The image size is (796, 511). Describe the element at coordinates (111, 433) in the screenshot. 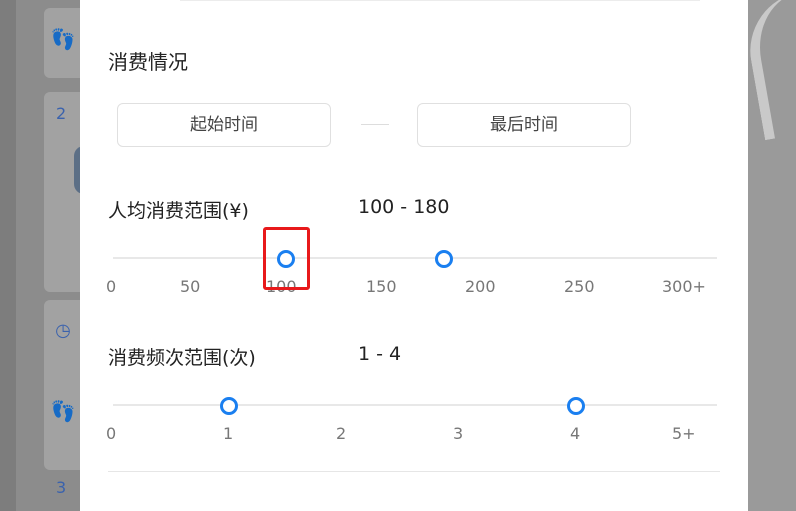

I see `frequency-tick: 0` at that location.